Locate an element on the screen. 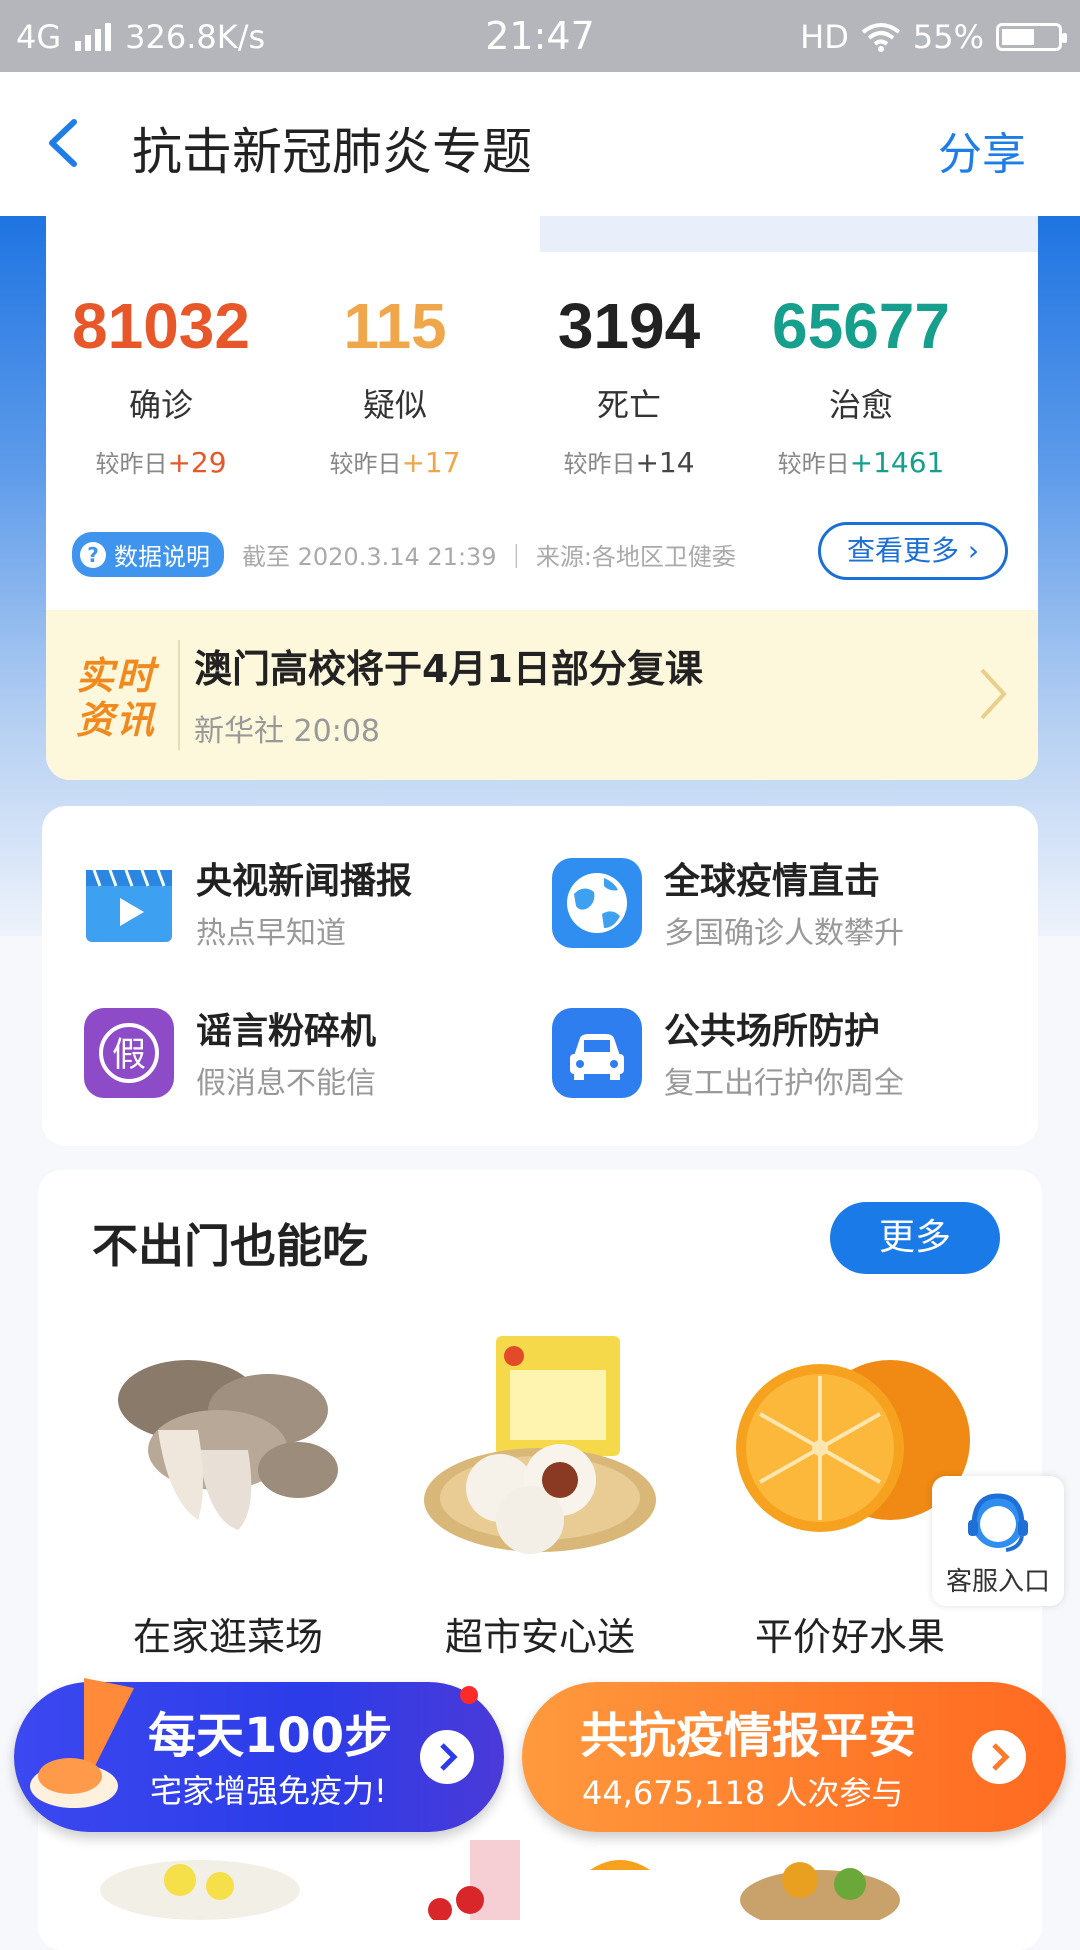 The height and width of the screenshot is (1950, 1080). stat-label: 死亡 is located at coordinates (628, 405).